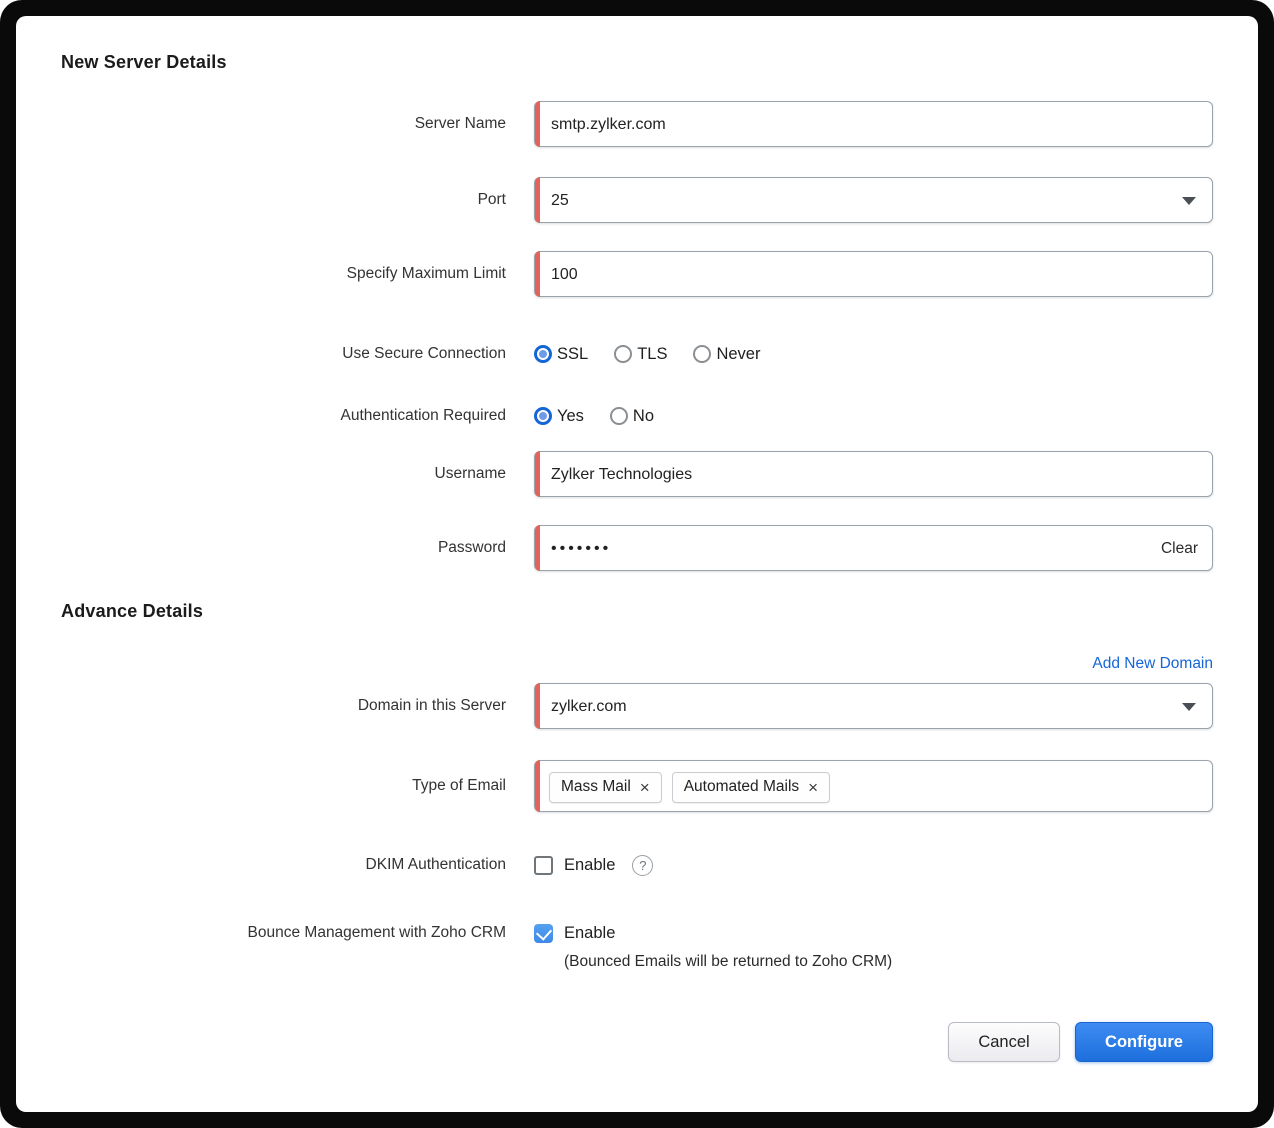 The width and height of the screenshot is (1274, 1128). What do you see at coordinates (608, 124) in the screenshot?
I see `server-name-value: smtp.zylker.com` at bounding box center [608, 124].